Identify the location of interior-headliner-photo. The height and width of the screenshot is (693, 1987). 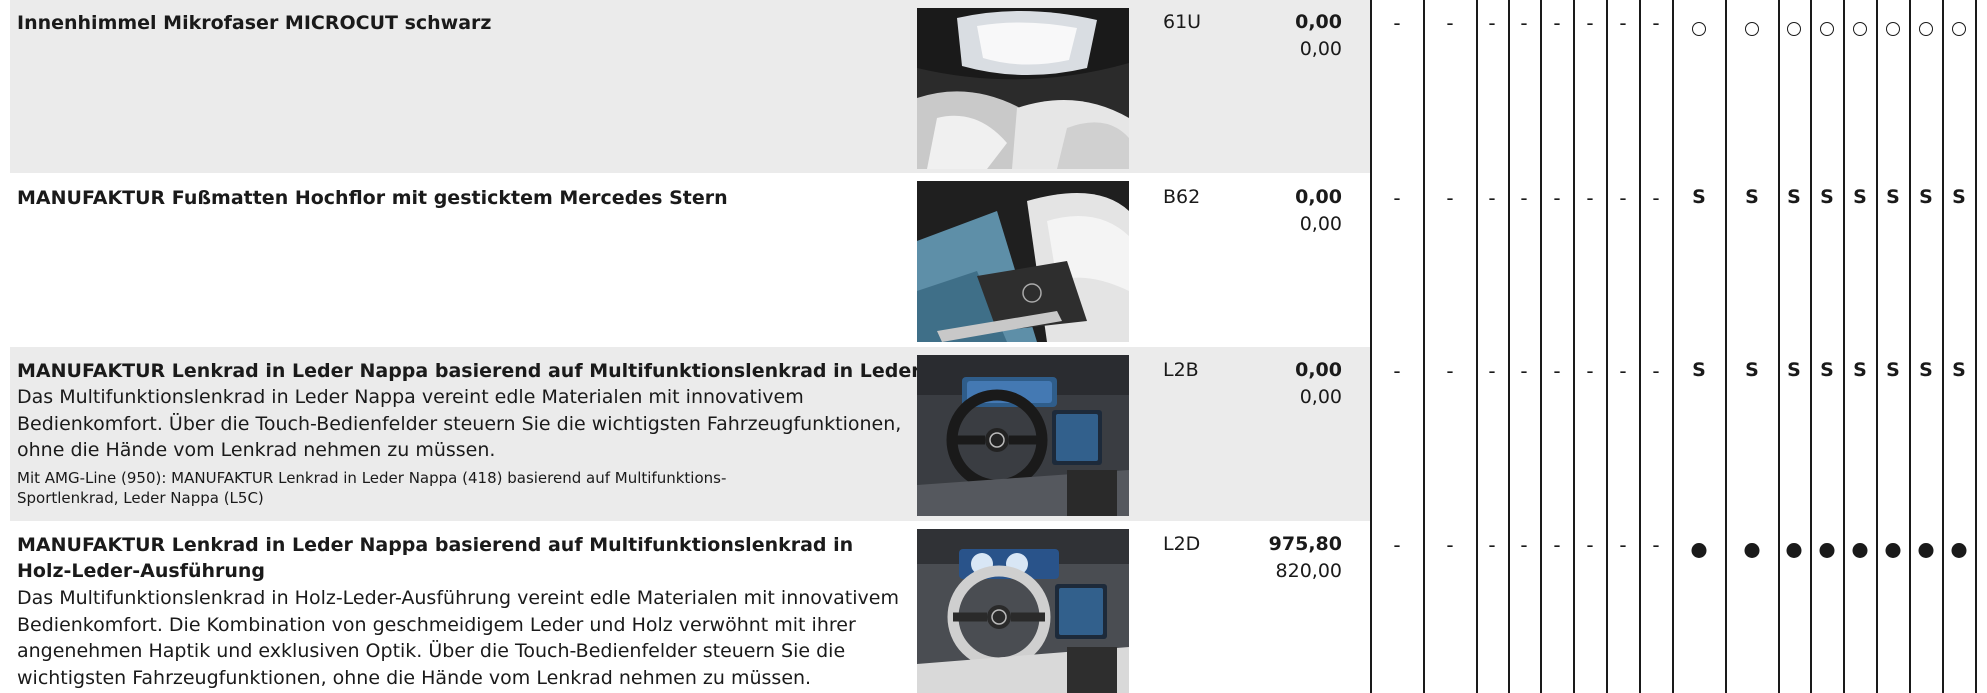
(1023, 88).